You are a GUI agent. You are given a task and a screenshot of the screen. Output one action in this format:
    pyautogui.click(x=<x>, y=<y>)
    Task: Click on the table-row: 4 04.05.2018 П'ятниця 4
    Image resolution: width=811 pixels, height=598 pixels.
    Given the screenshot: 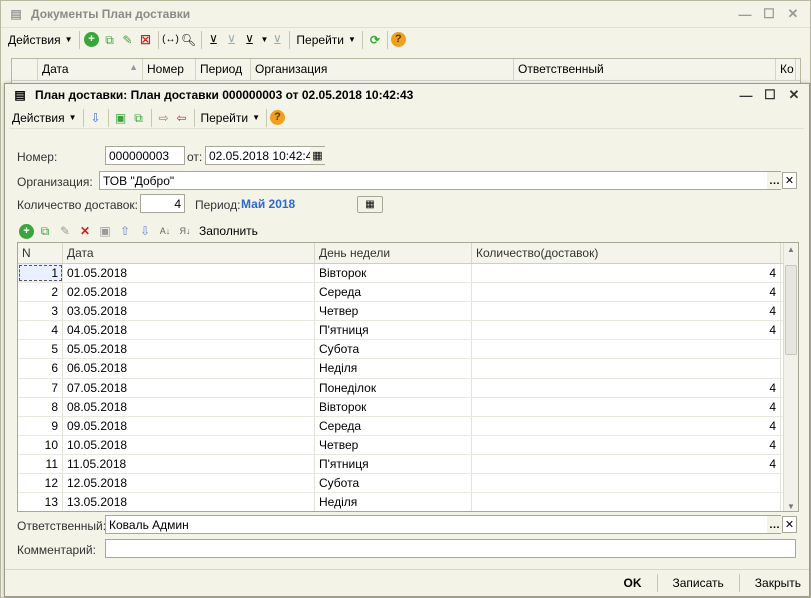 What is the action you would take?
    pyautogui.click(x=408, y=331)
    